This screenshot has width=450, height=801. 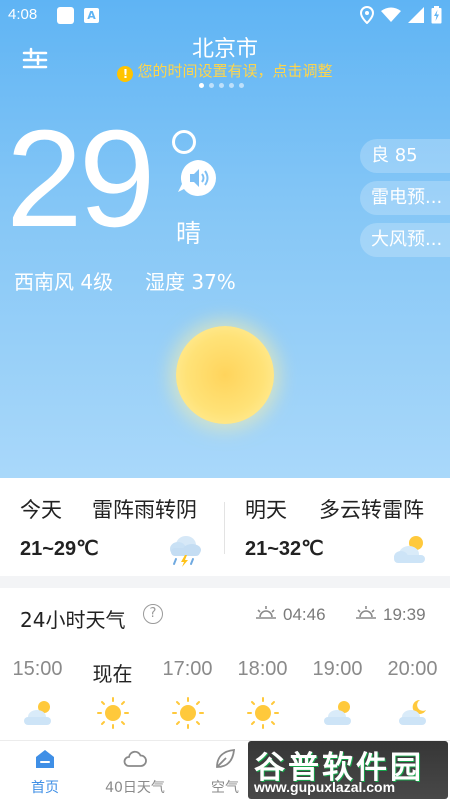 I want to click on leaf-icon, so click(x=226, y=758).